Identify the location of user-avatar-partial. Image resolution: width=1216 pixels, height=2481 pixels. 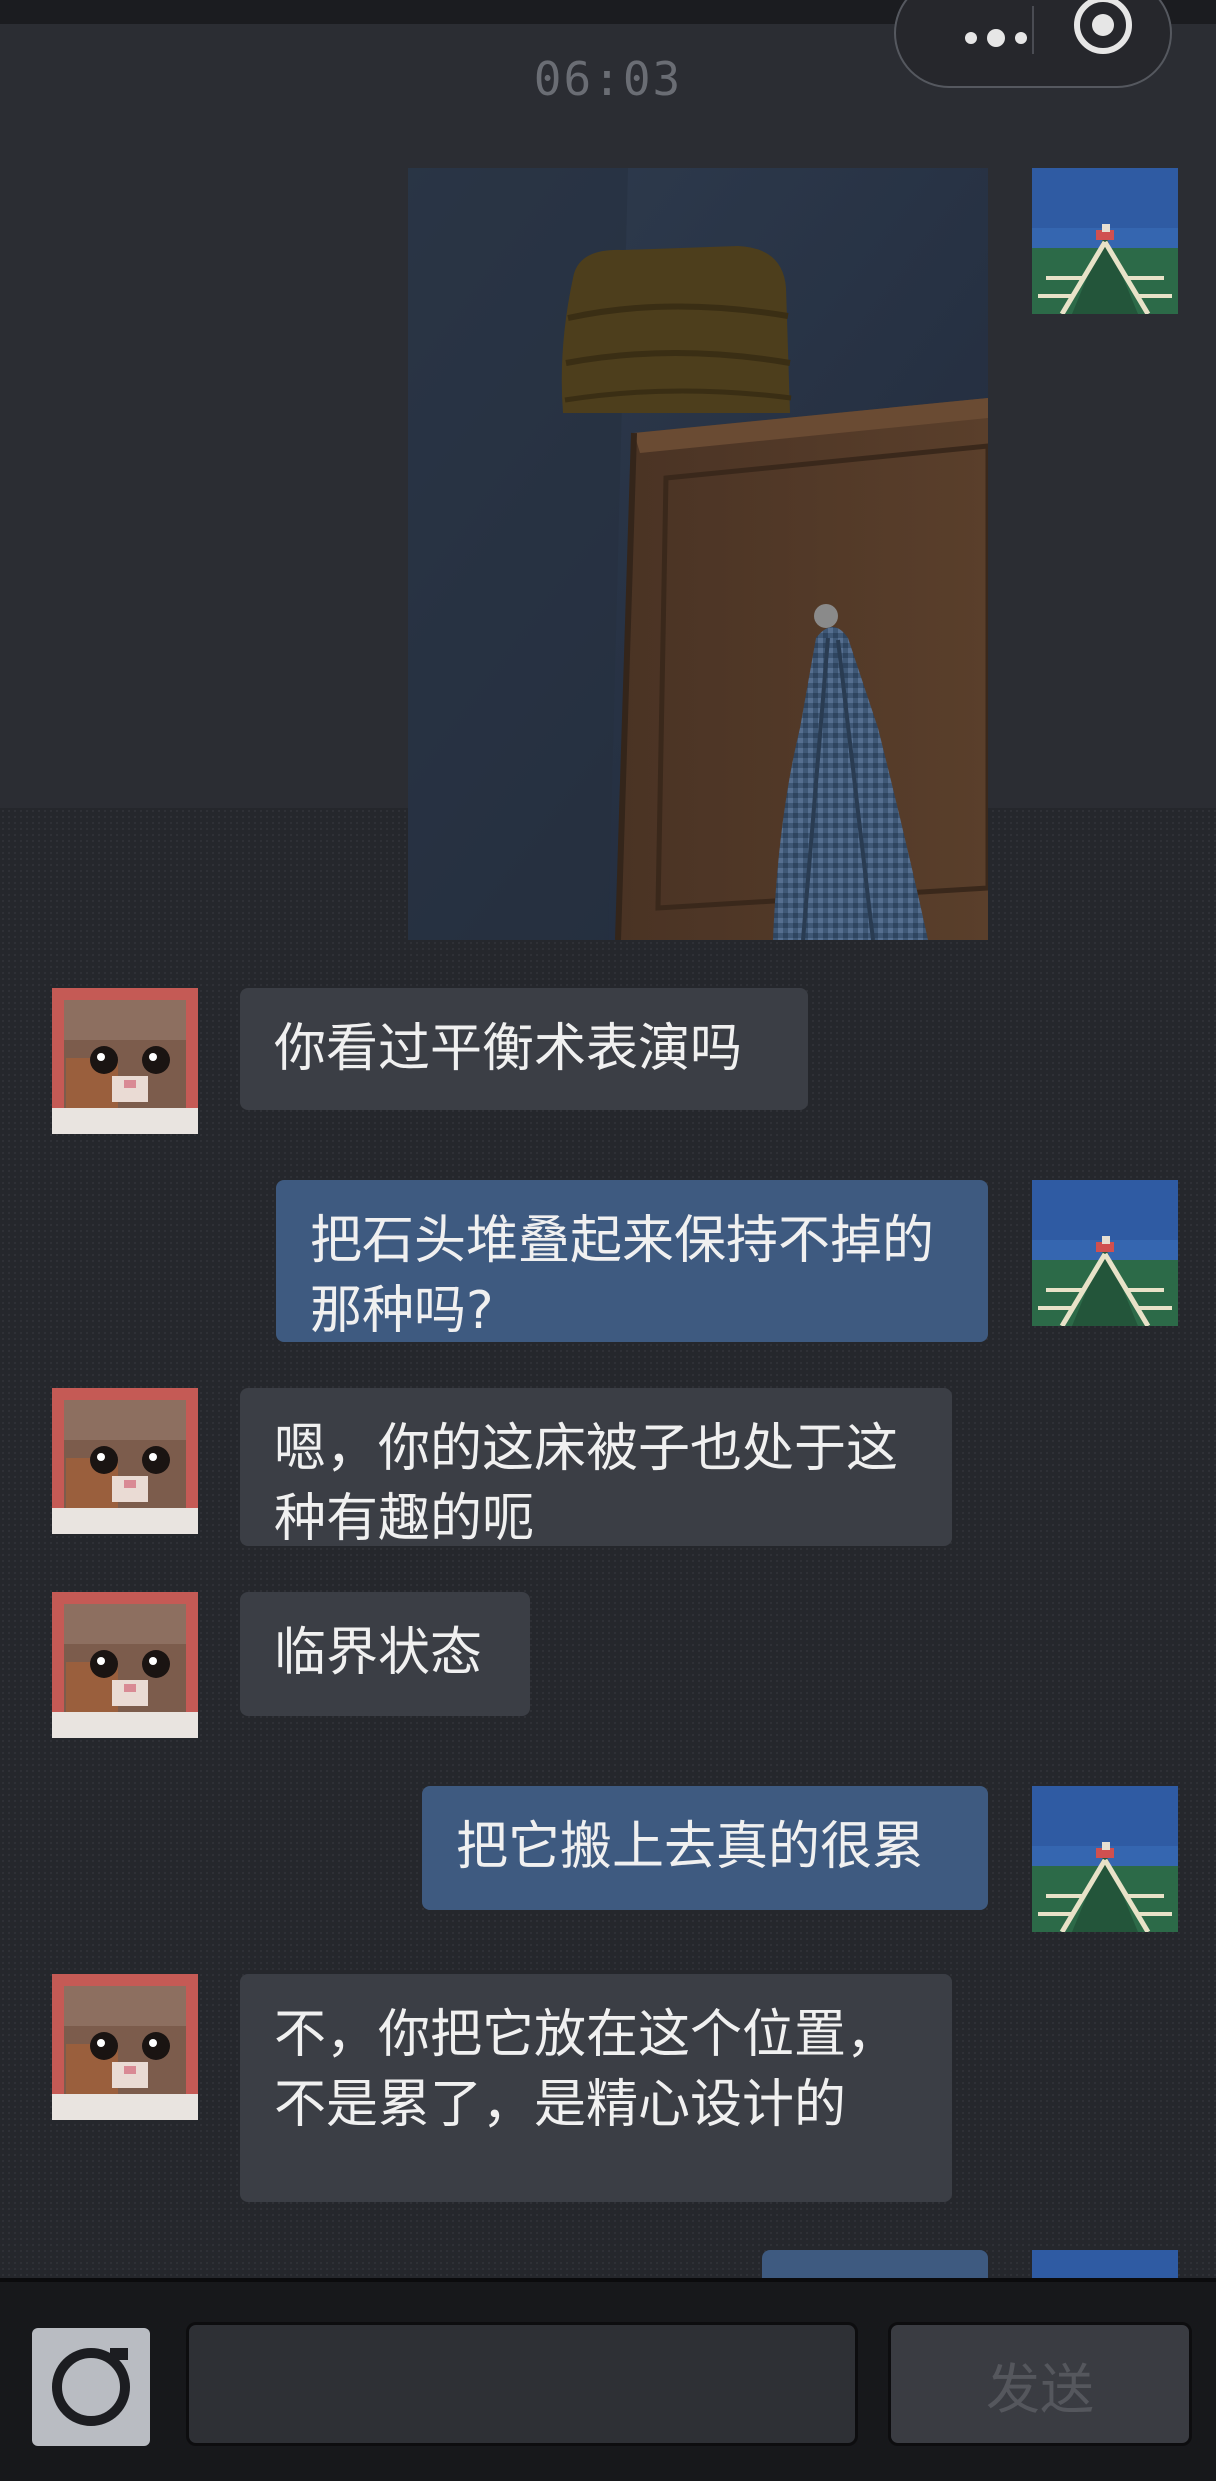
(1105, 2264).